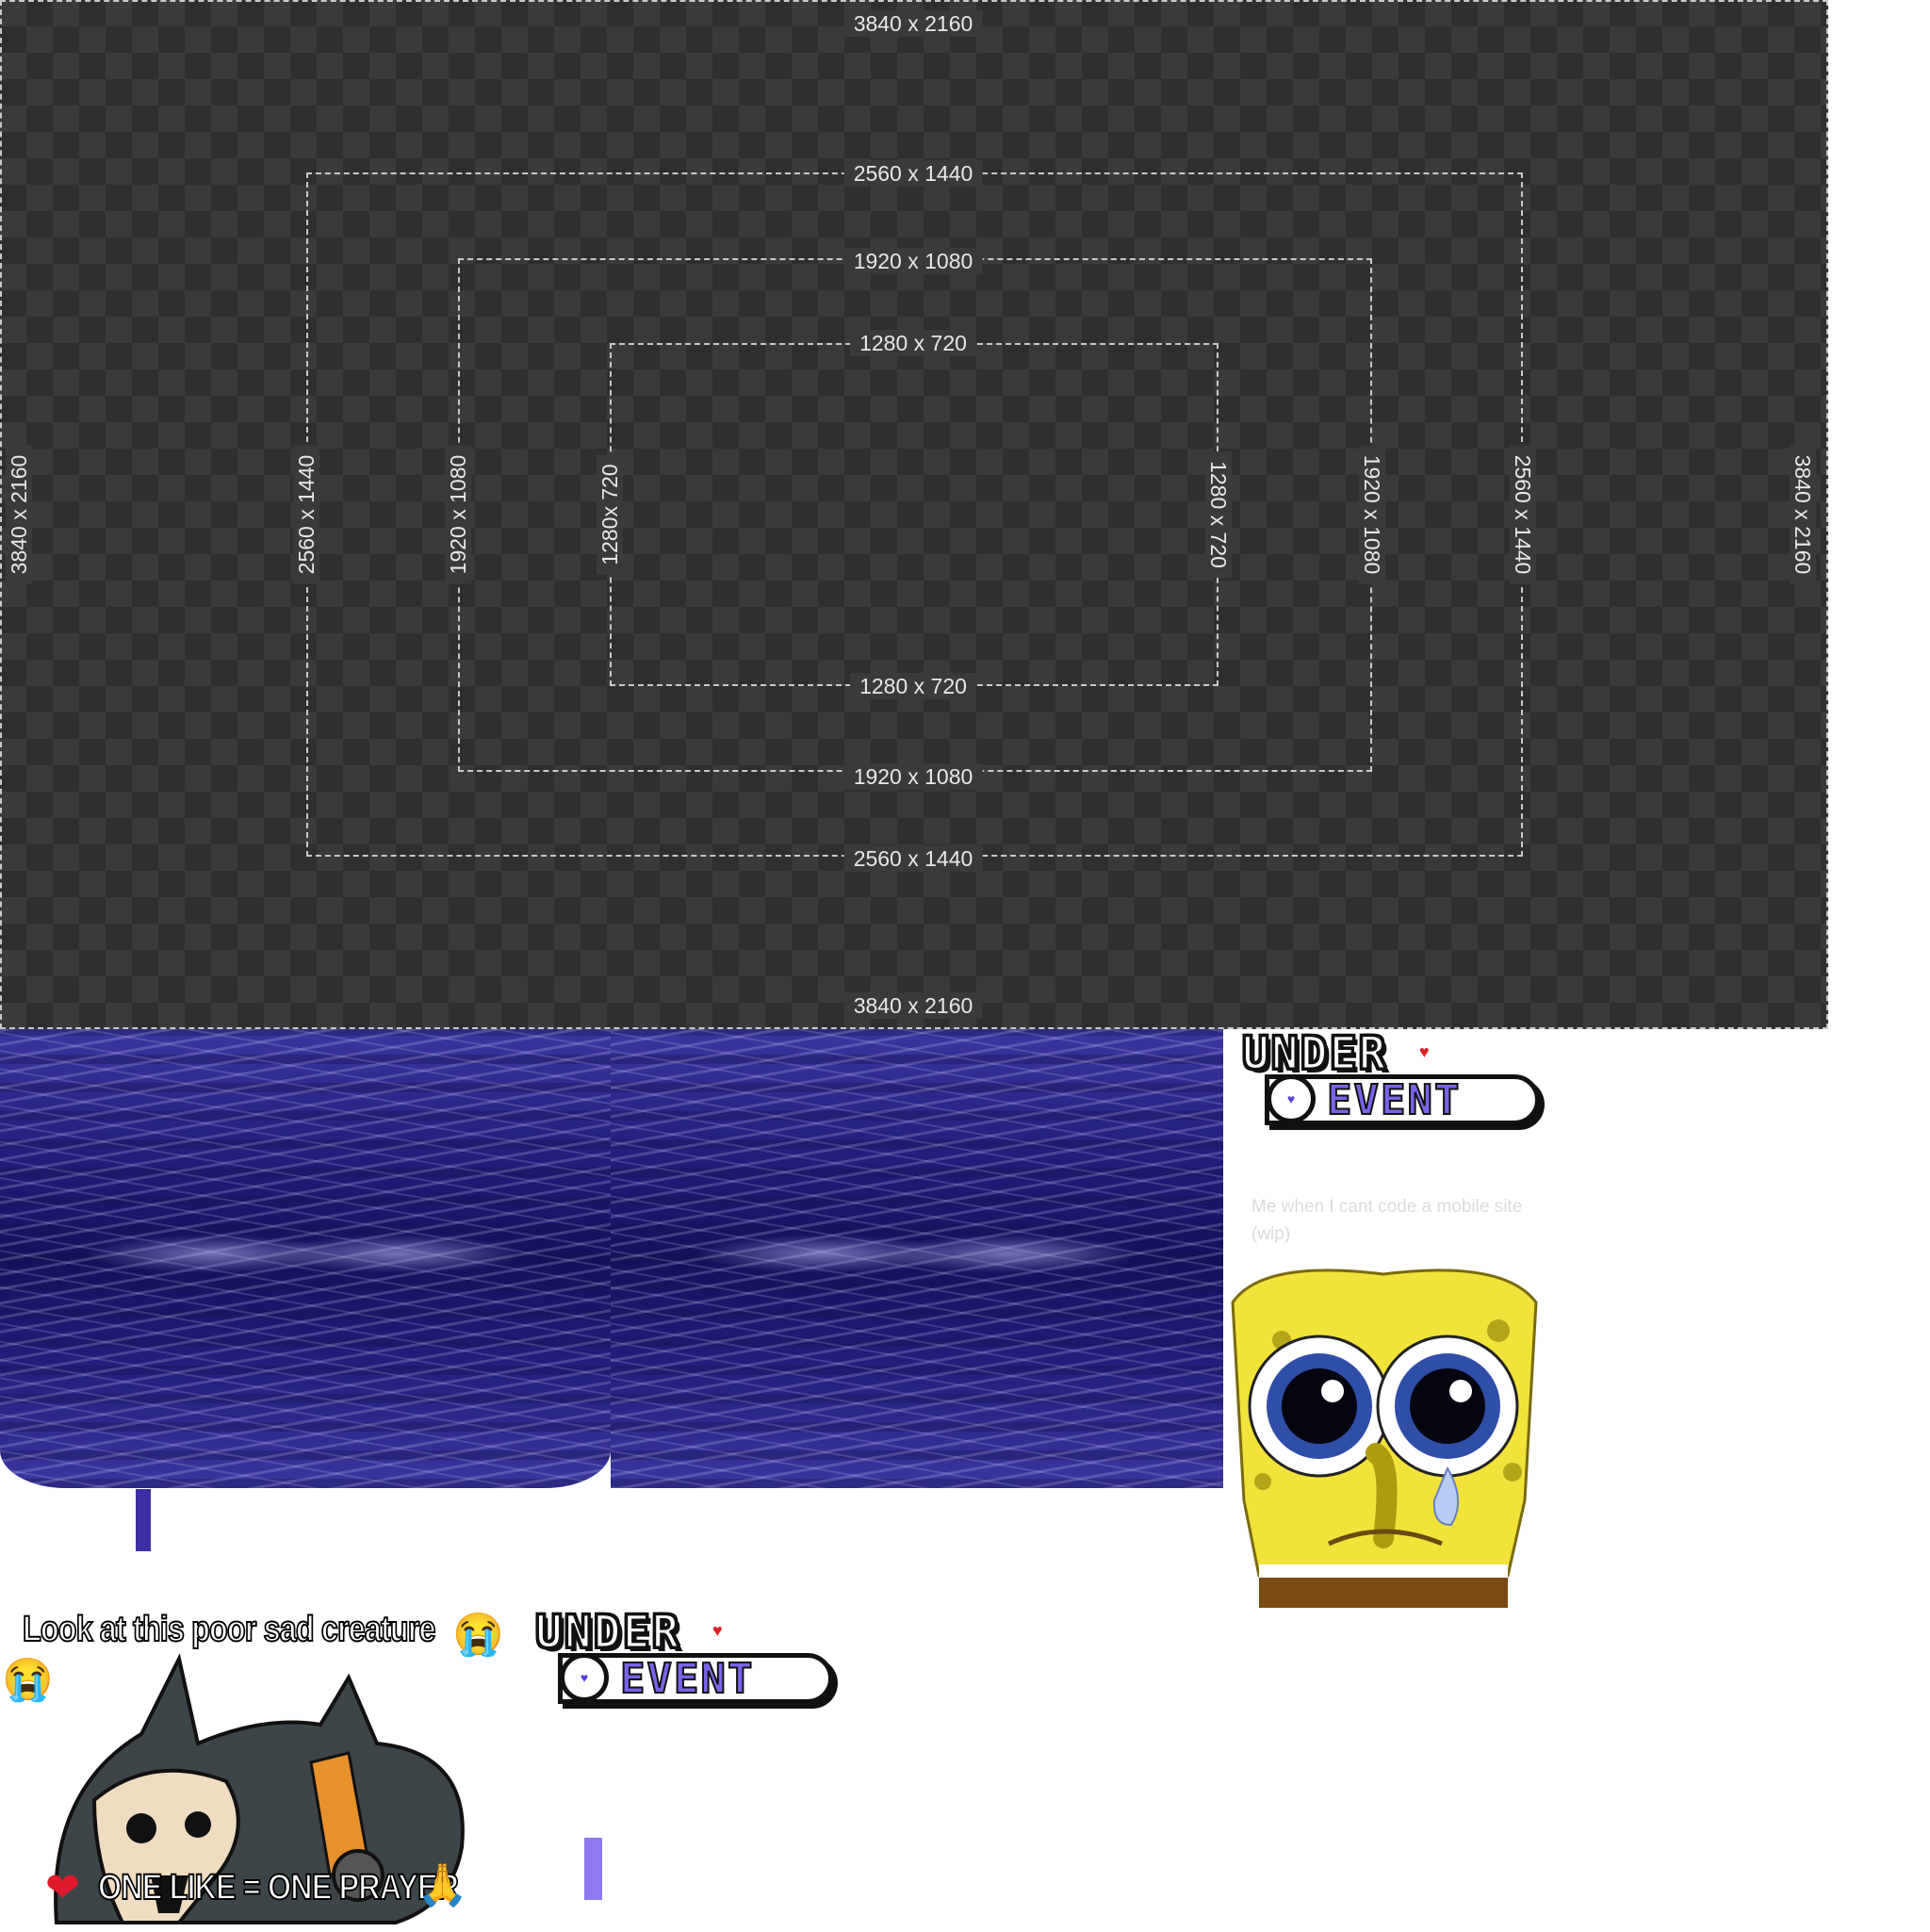  Describe the element at coordinates (1394, 1100) in the screenshot. I see `logo-event-text: EVENT` at that location.